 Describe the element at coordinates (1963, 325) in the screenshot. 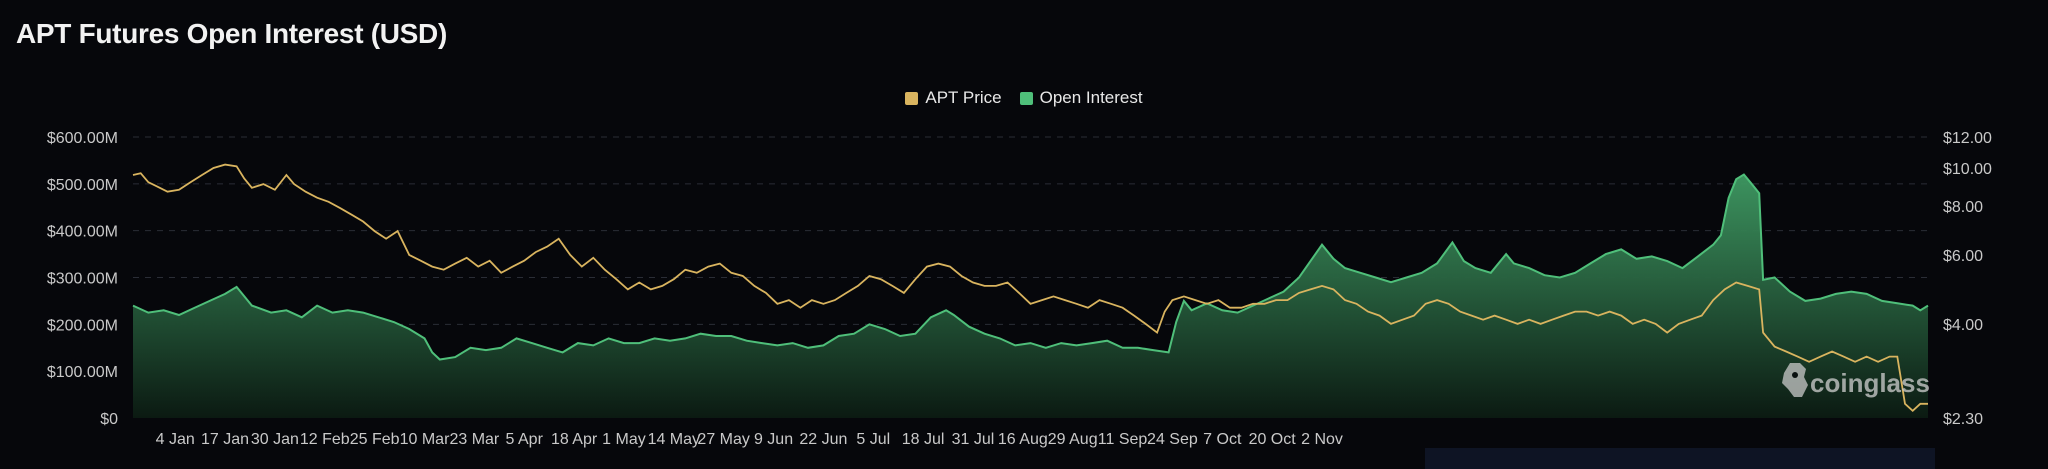

I see `y-right-tick-label: $4.00` at that location.